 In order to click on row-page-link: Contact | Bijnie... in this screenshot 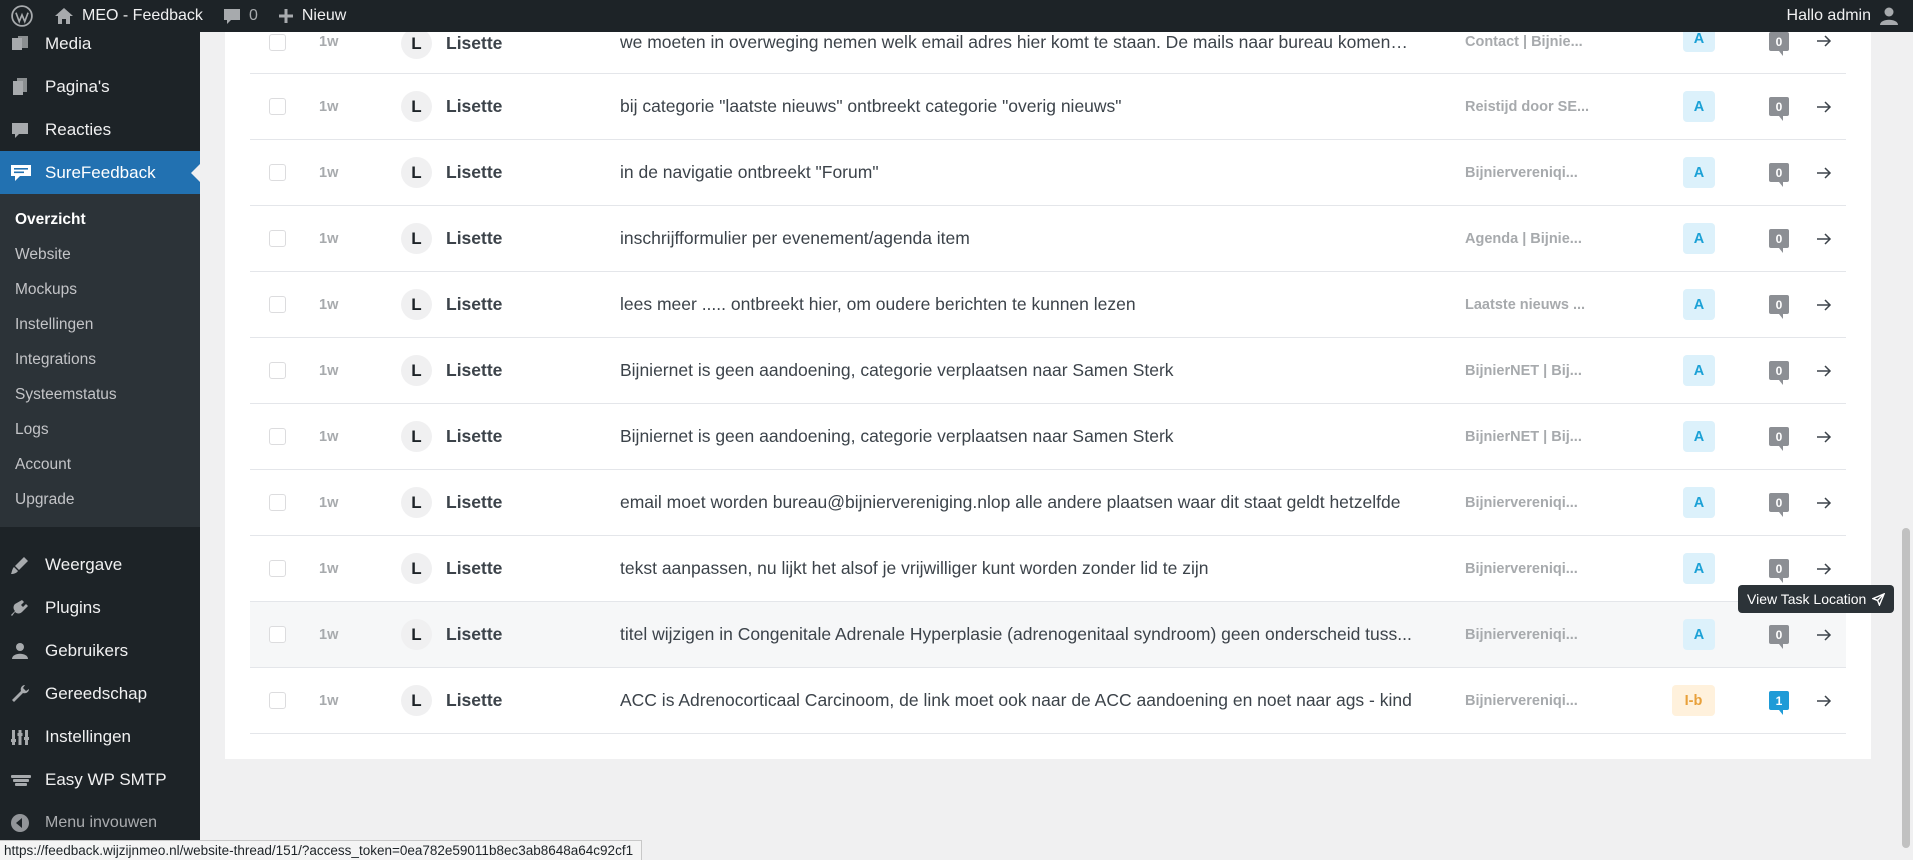, I will do `click(1528, 42)`.